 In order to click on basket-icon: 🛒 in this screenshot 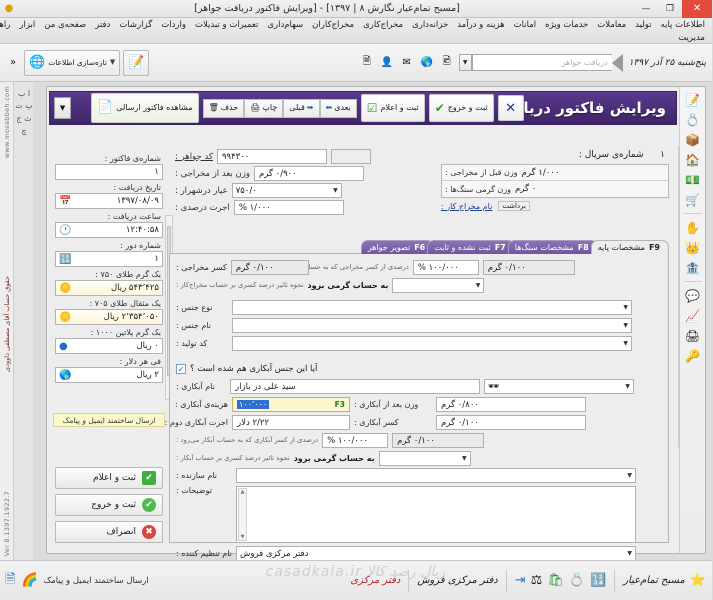, I will do `click(694, 199)`.